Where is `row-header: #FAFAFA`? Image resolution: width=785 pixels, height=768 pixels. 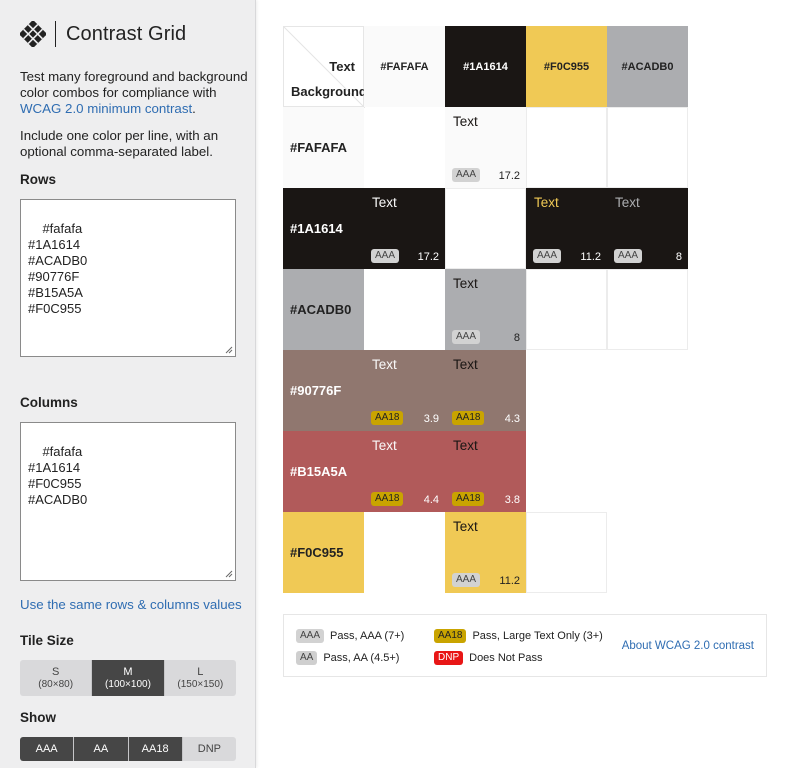
row-header: #FAFAFA is located at coordinates (323, 147).